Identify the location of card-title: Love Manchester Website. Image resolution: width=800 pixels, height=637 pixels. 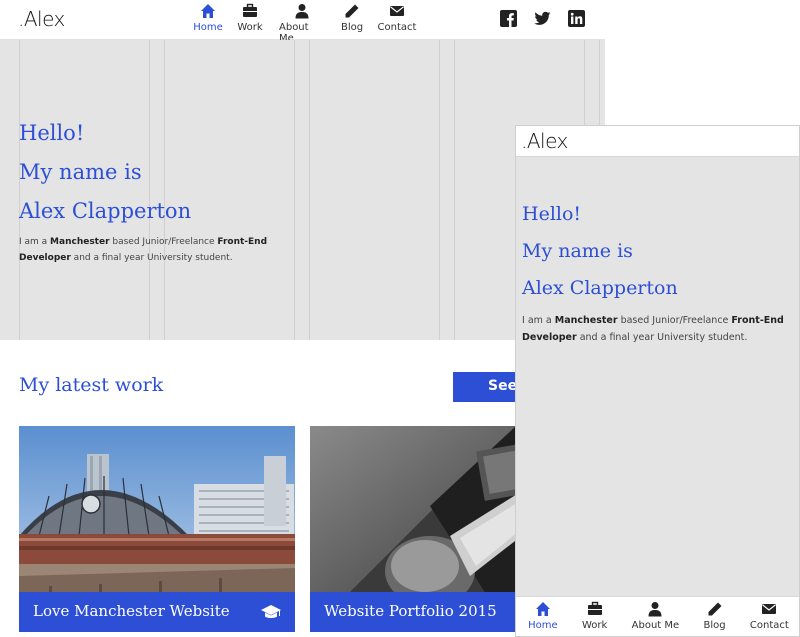
(131, 611).